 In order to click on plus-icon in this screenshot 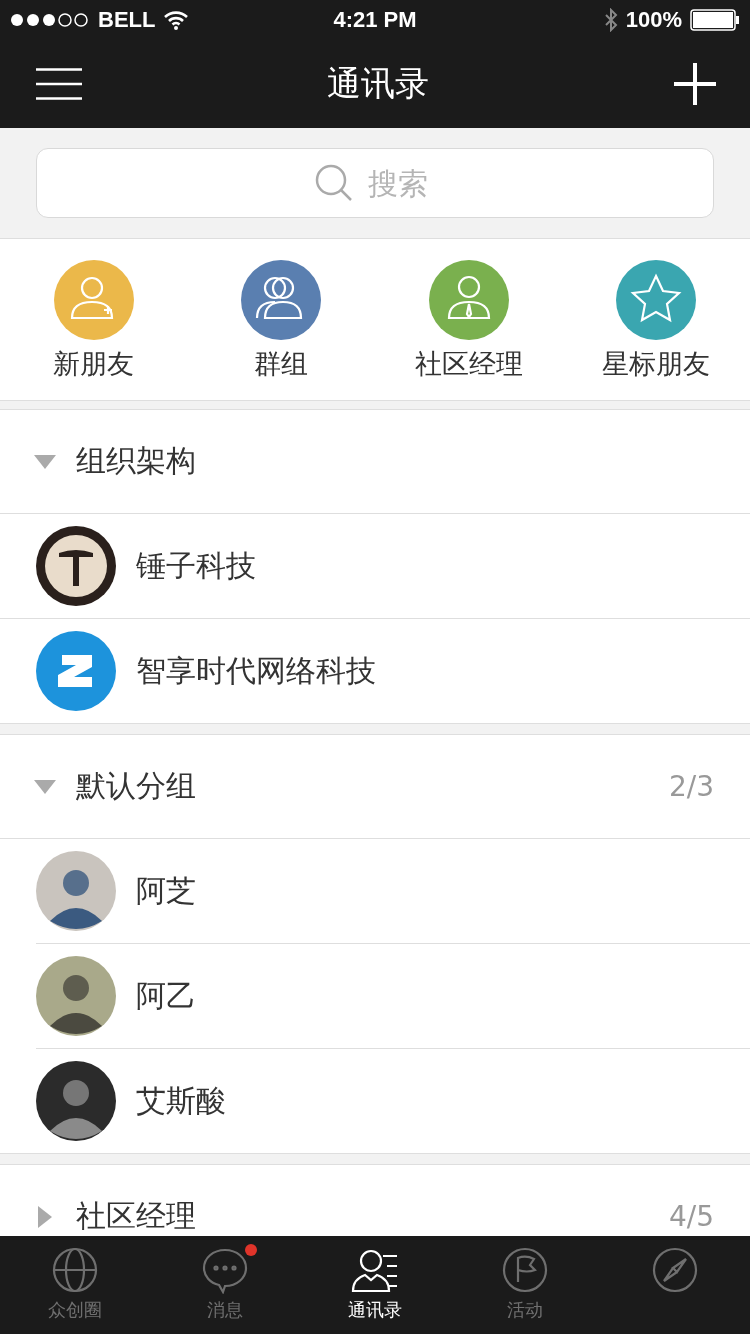, I will do `click(695, 84)`.